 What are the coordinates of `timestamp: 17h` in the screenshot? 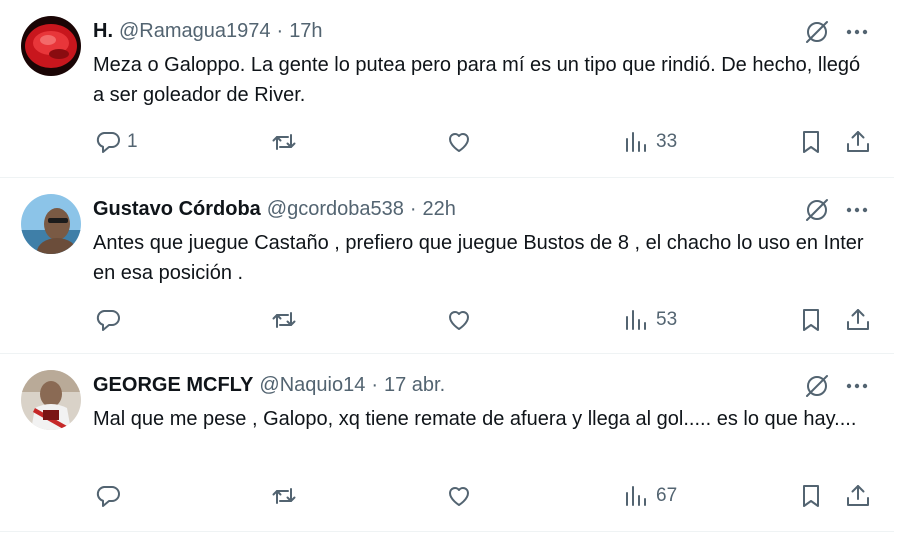 It's located at (305, 31).